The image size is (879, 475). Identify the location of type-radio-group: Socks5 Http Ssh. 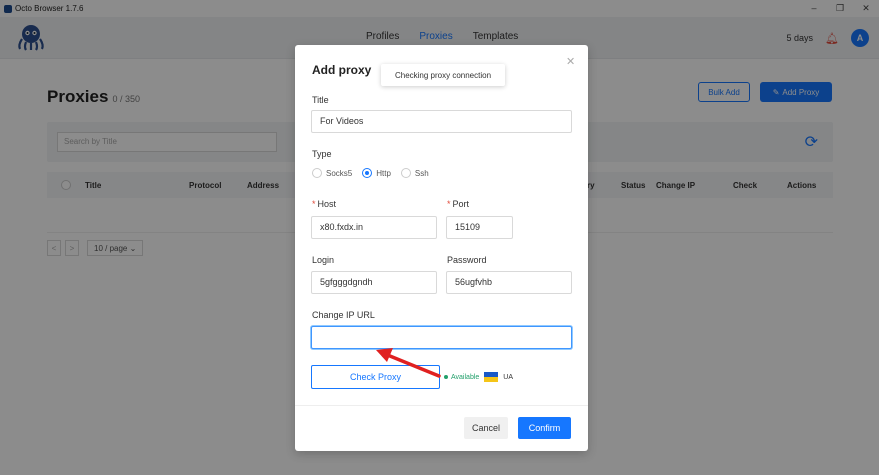
(373, 173).